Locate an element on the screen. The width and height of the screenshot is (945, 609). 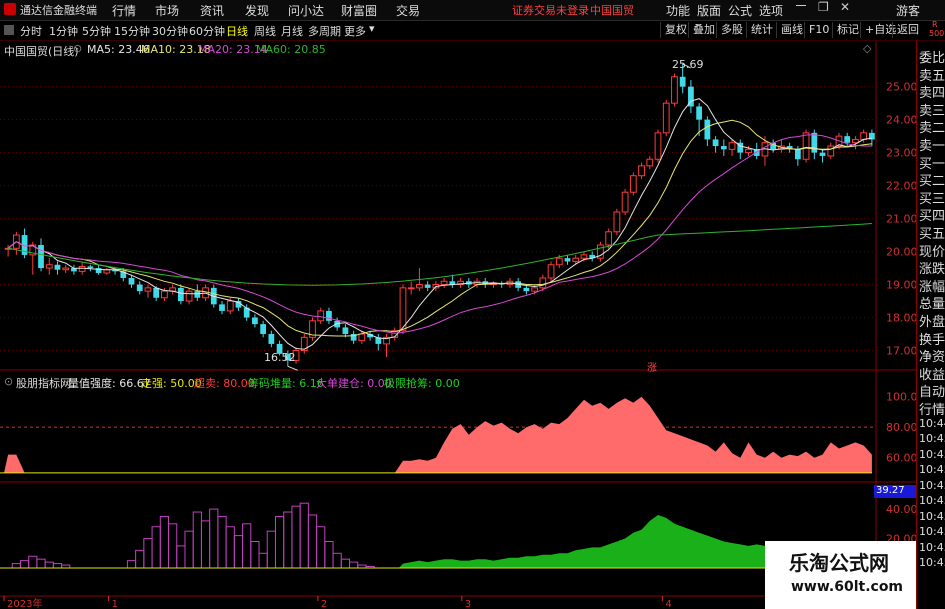
lower-tick-label: 40.00 is located at coordinates (901, 509).